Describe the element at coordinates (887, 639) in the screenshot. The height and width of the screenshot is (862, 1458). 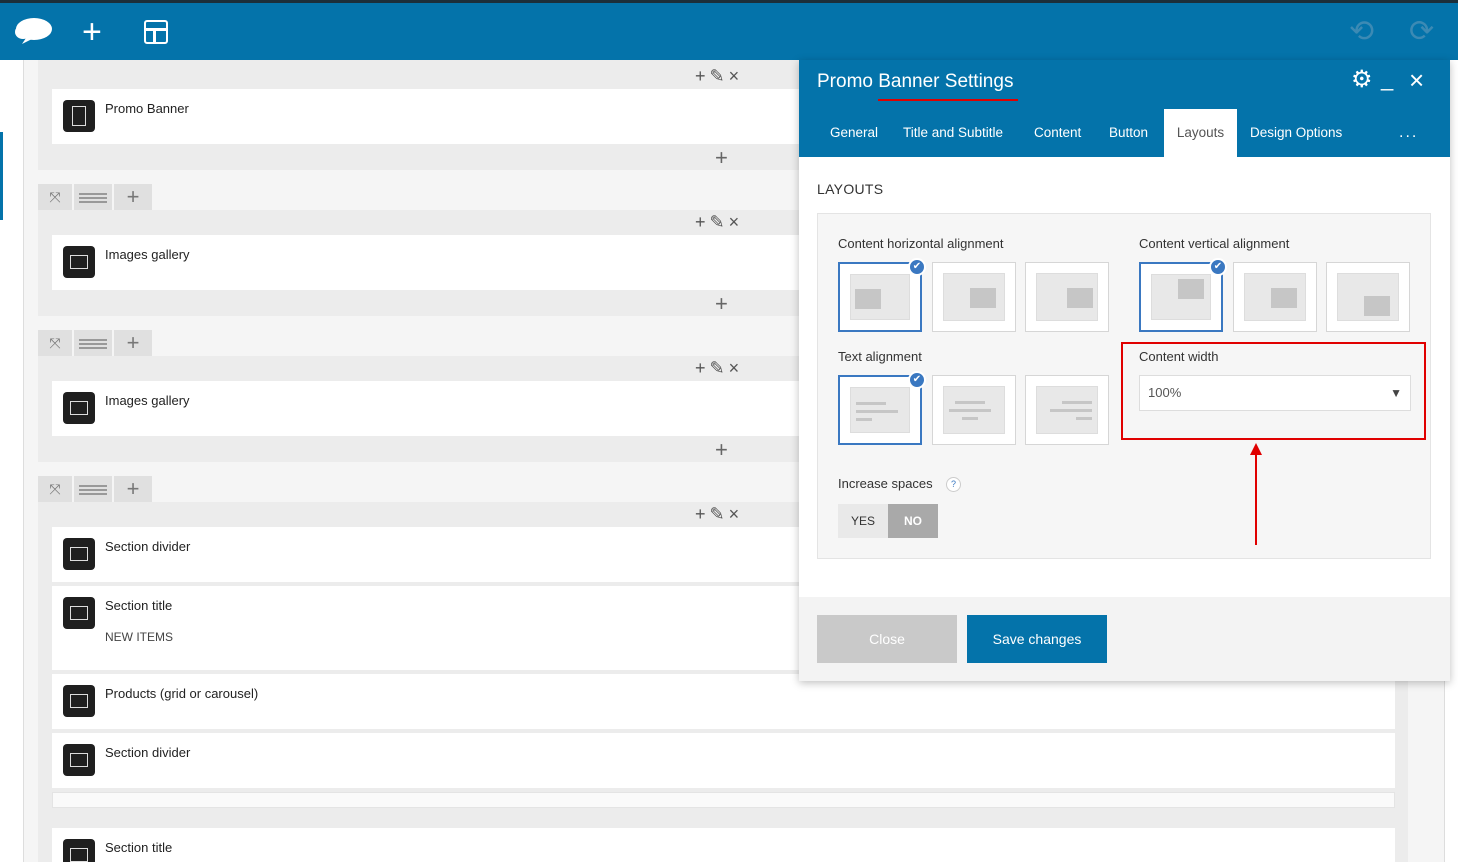
I see `close-button: Close` at that location.